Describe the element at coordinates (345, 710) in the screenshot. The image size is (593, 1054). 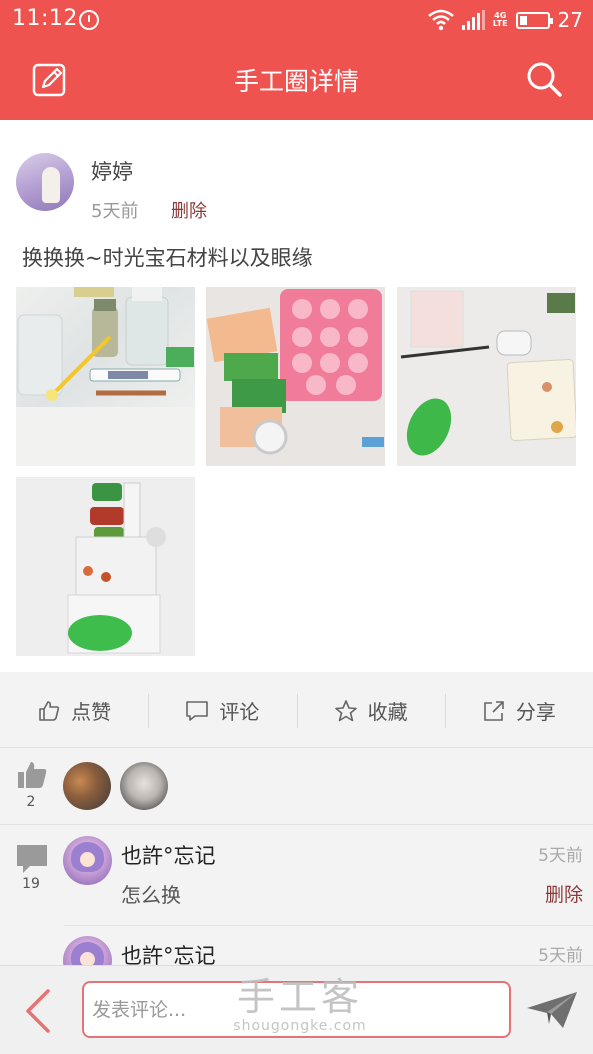
I see `star-icon` at that location.